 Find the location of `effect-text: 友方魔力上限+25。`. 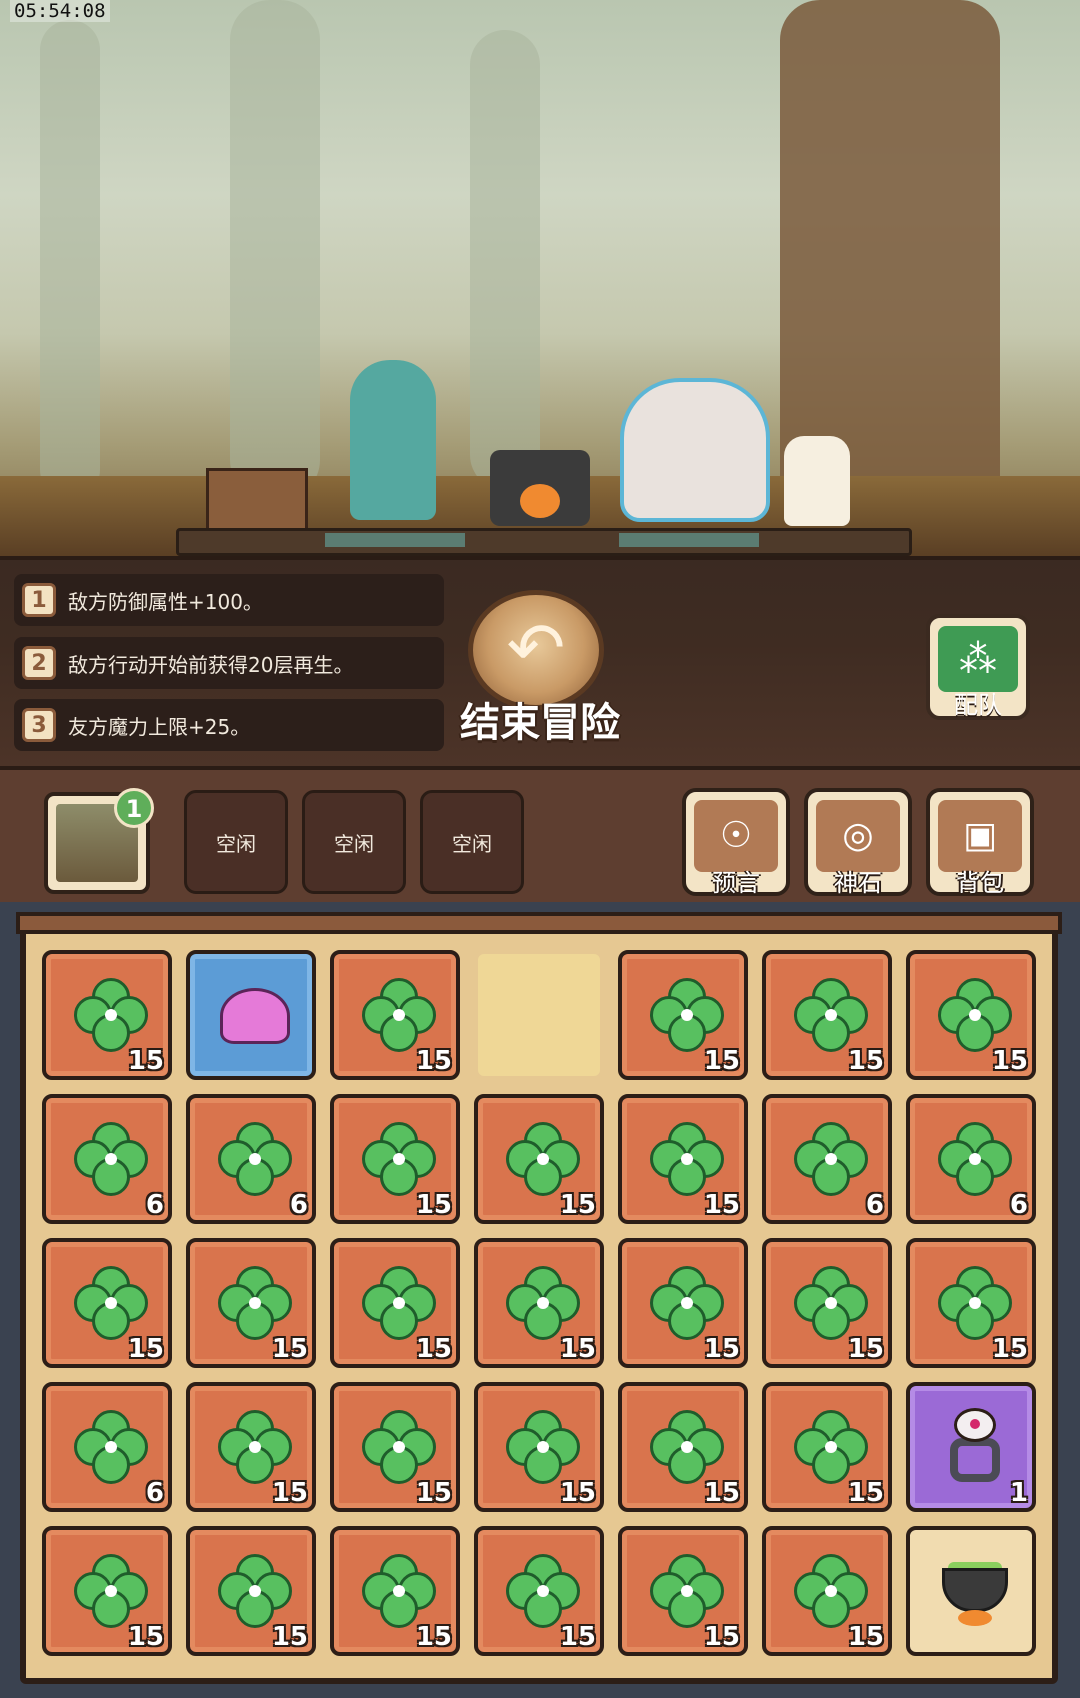

effect-text: 友方魔力上限+25。 is located at coordinates (159, 726).